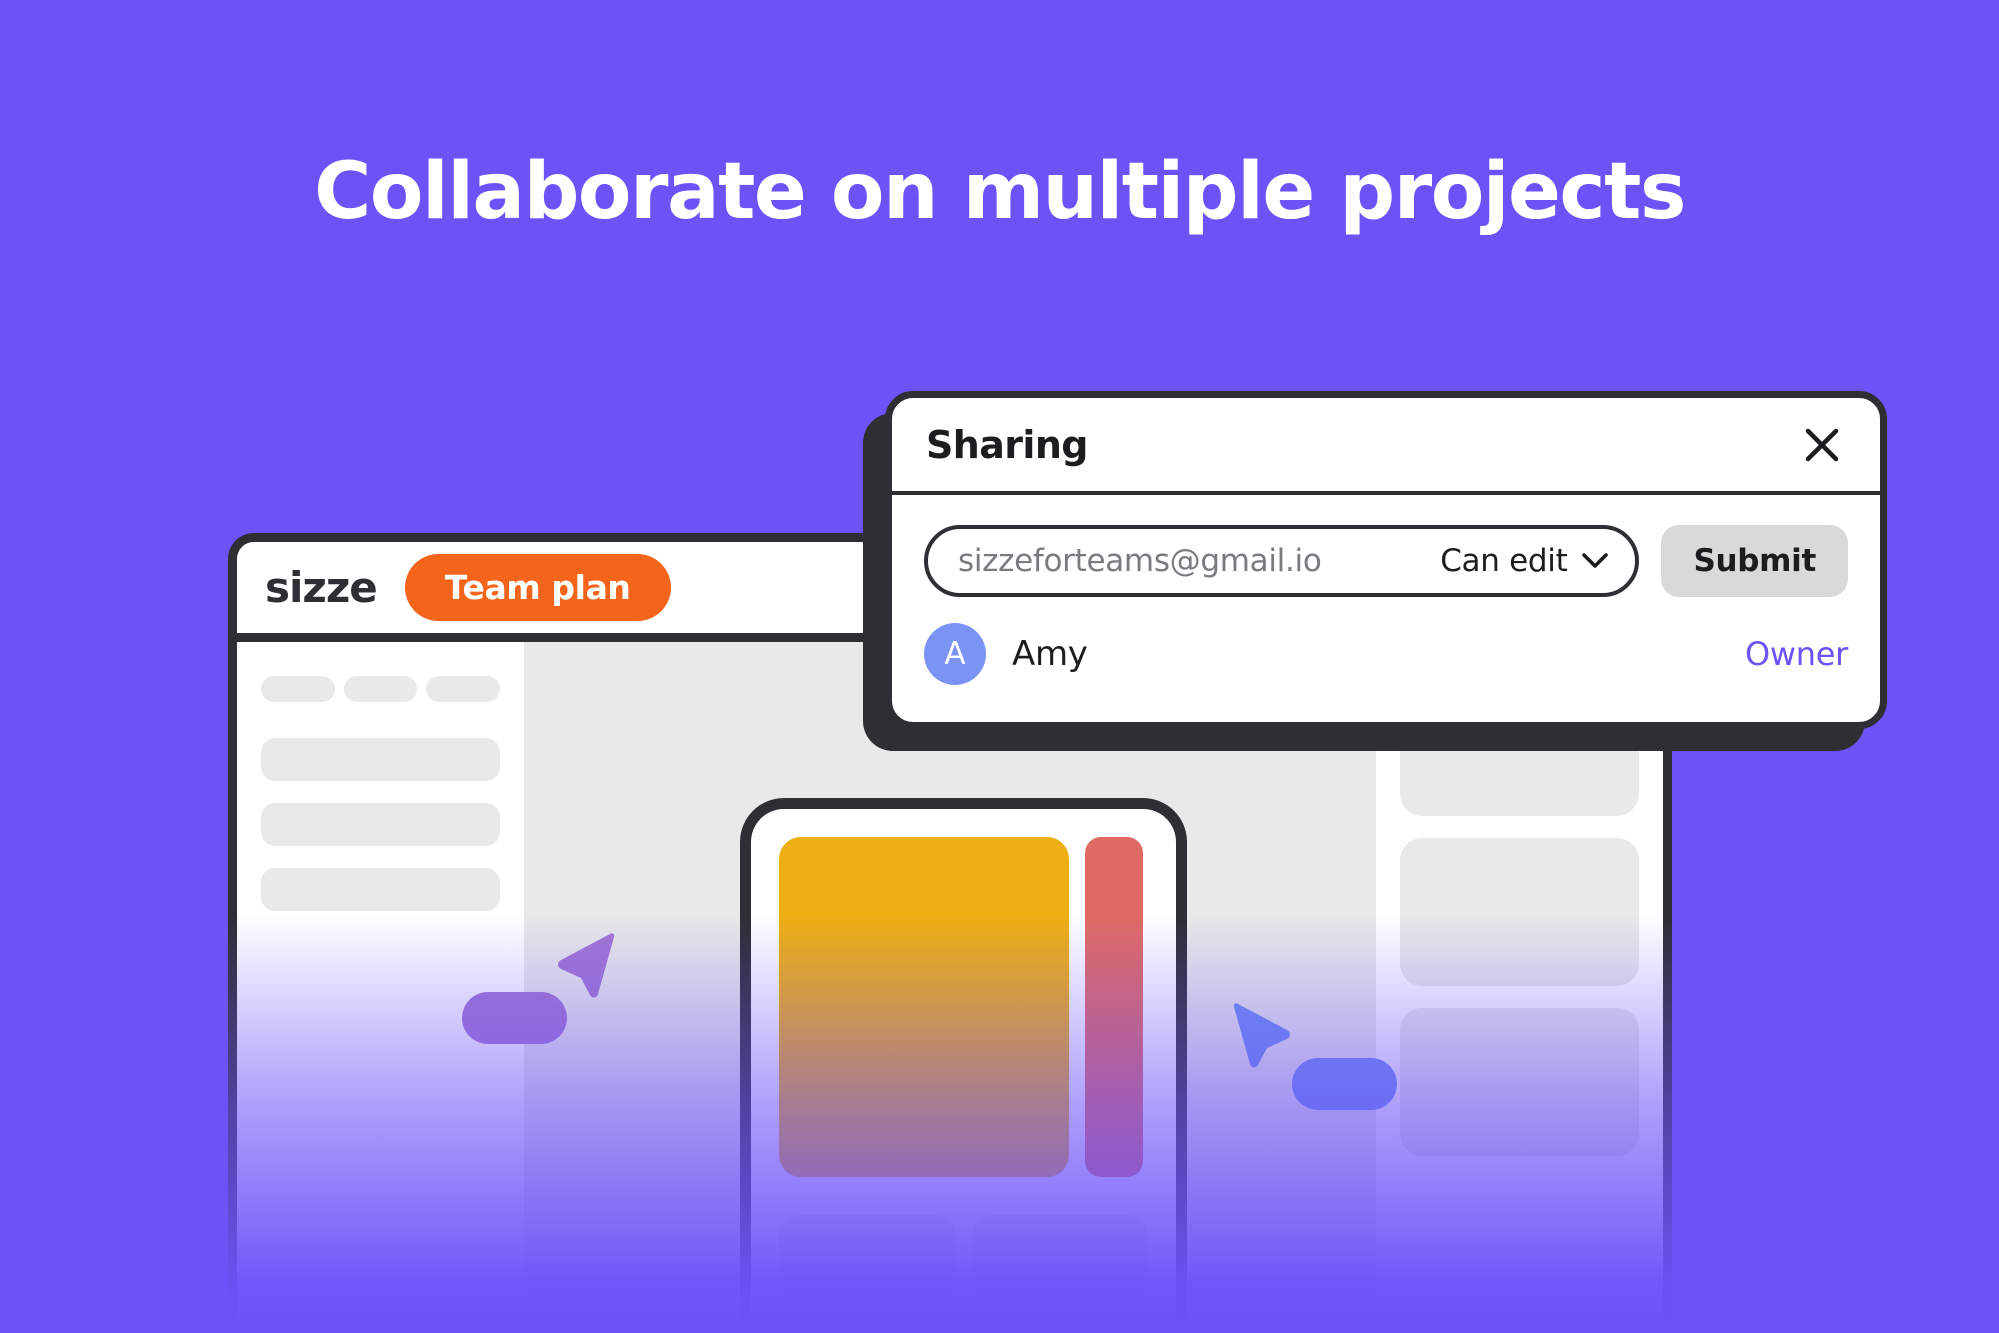 Image resolution: width=1999 pixels, height=1333 pixels. What do you see at coordinates (1114, 1007) in the screenshot?
I see `phone-tile-secondary` at bounding box center [1114, 1007].